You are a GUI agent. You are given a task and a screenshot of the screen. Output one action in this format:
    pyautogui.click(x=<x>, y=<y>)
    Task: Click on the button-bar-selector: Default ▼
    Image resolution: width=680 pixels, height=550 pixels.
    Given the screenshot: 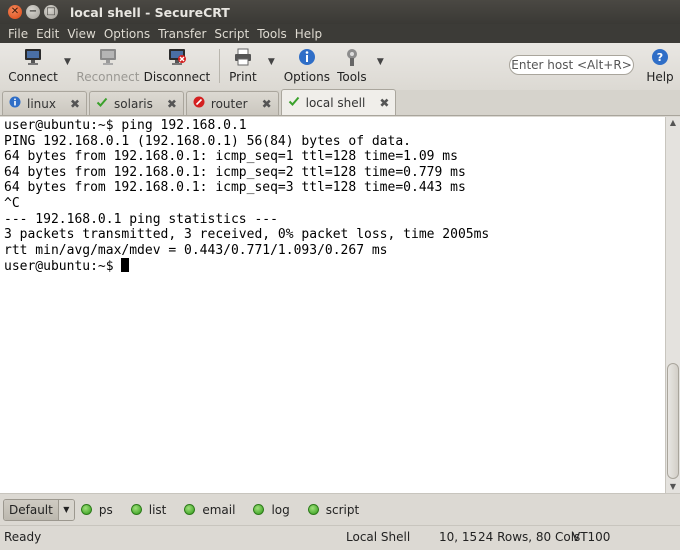 What is the action you would take?
    pyautogui.click(x=39, y=509)
    